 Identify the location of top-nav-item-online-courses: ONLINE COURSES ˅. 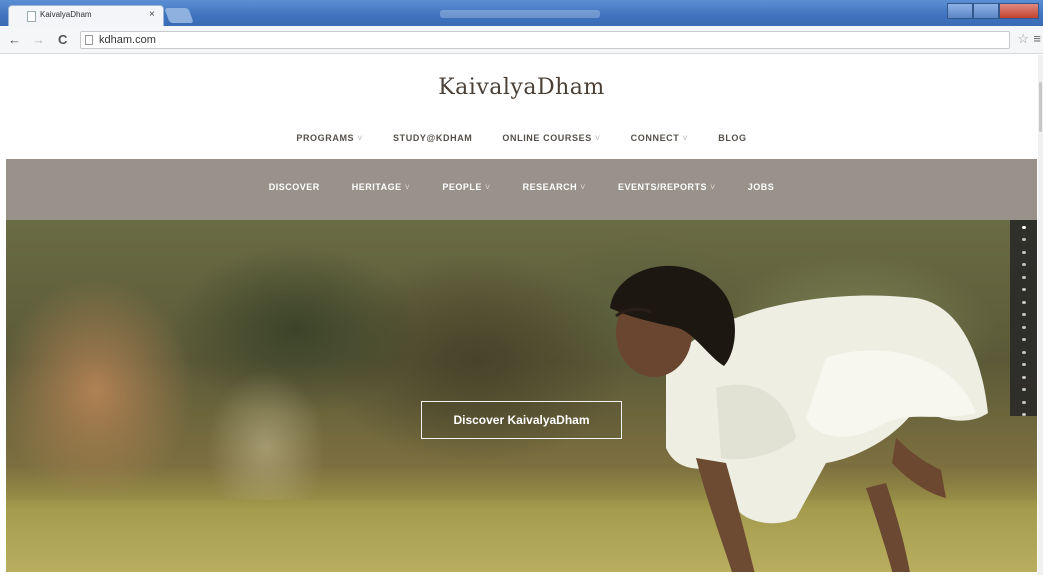
(551, 138).